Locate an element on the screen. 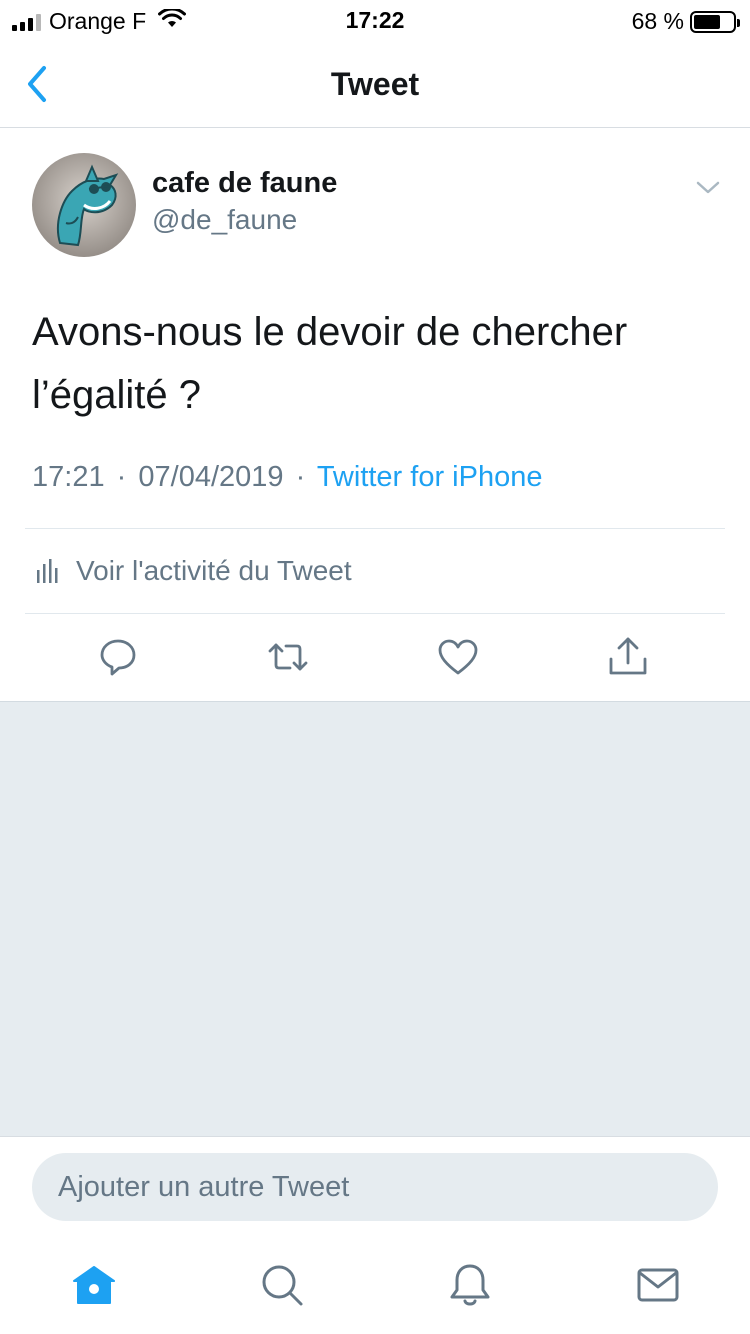 The height and width of the screenshot is (1334, 750). share-icon is located at coordinates (628, 656).